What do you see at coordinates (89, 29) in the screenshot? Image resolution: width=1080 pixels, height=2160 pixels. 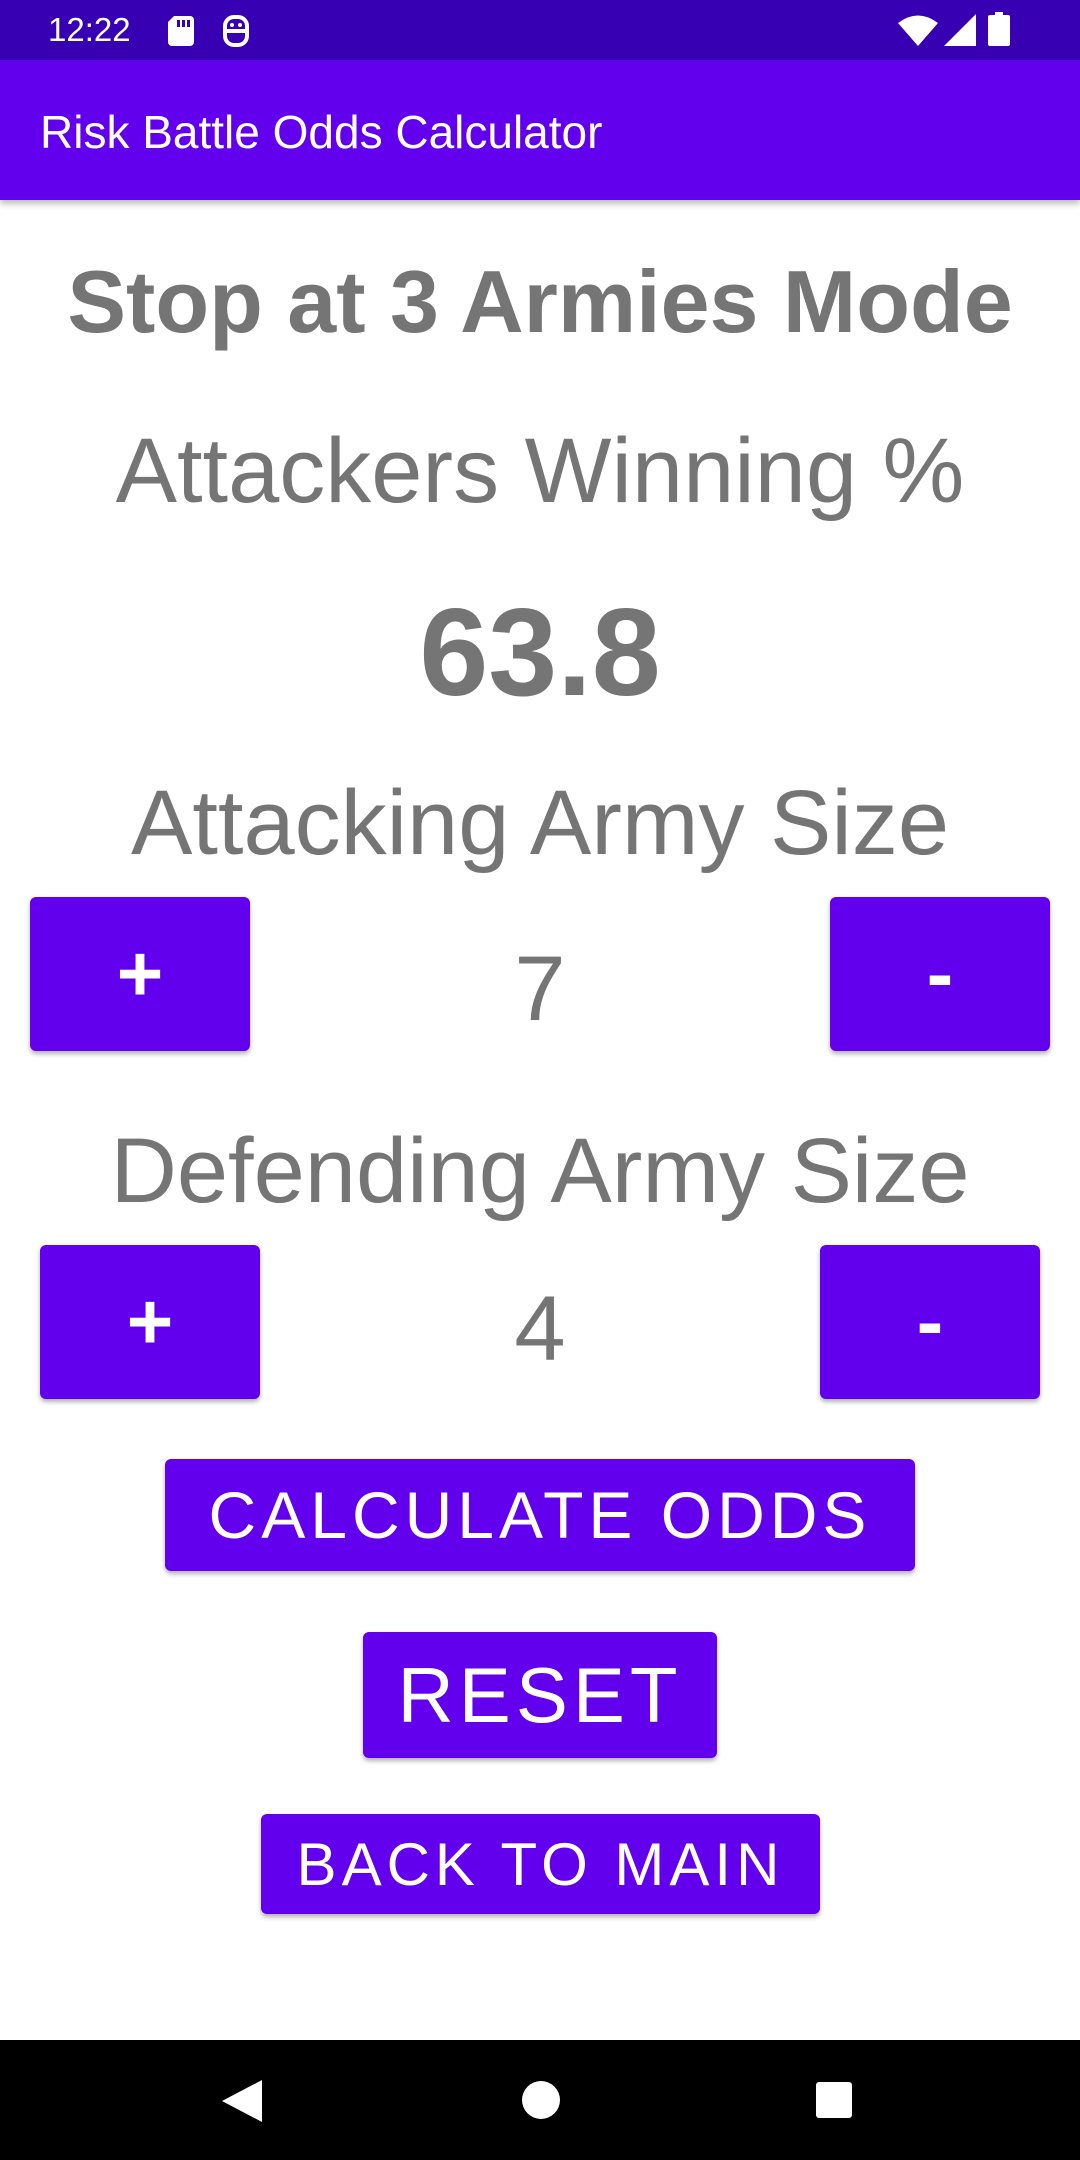 I see `status-time: 12:22` at bounding box center [89, 29].